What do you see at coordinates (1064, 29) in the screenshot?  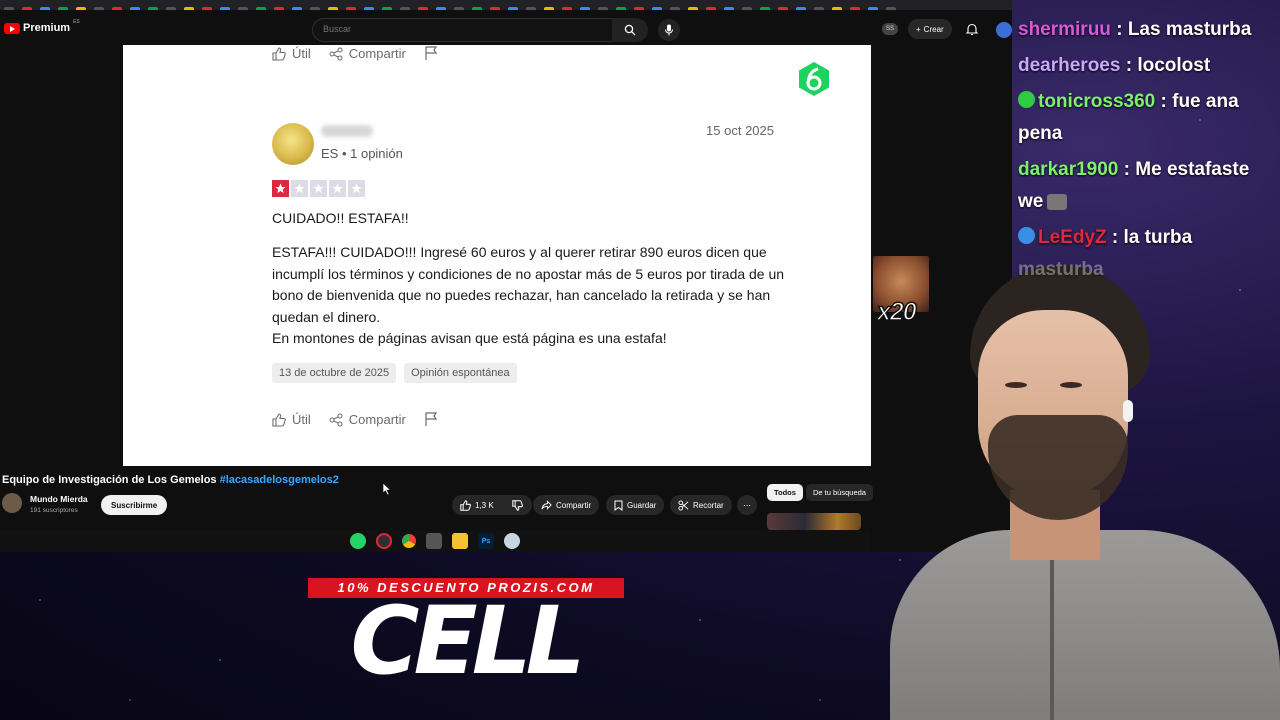 I see `chat-username: shermiruu` at bounding box center [1064, 29].